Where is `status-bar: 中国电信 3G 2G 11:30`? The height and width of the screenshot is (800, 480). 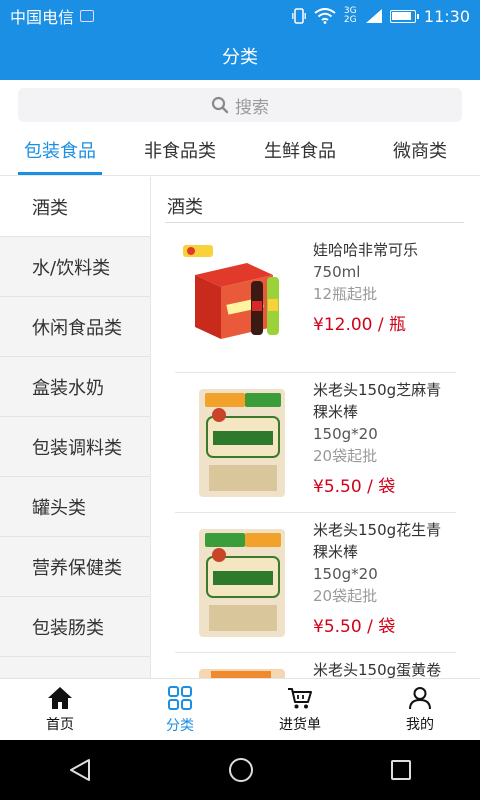
status-bar: 中国电信 3G 2G 11:30 is located at coordinates (240, 16).